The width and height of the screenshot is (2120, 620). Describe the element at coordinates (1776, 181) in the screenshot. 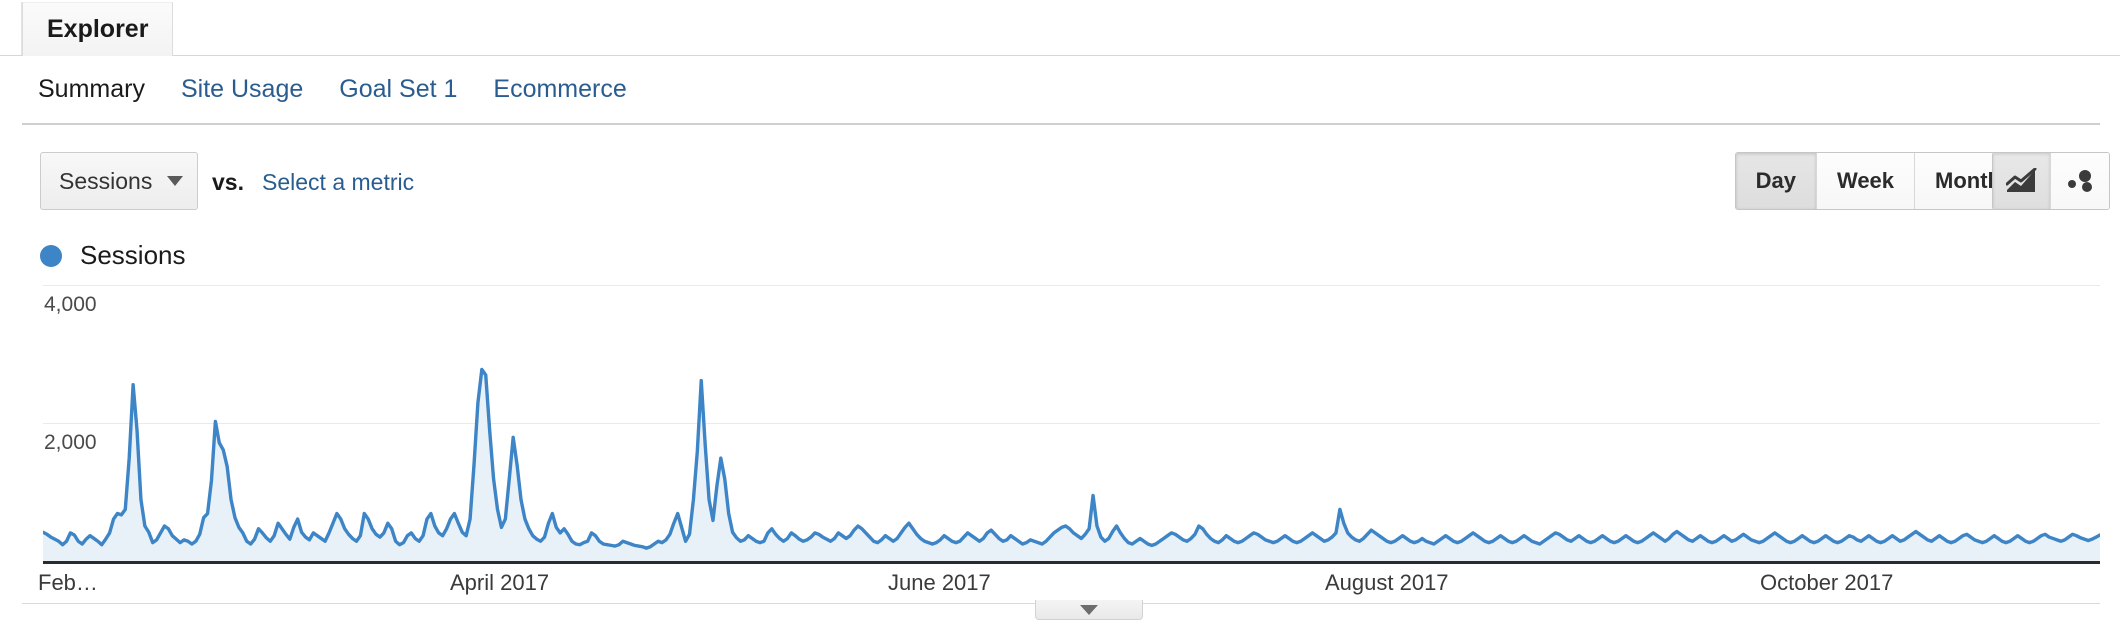

I see `granularity-day-button: Day` at that location.